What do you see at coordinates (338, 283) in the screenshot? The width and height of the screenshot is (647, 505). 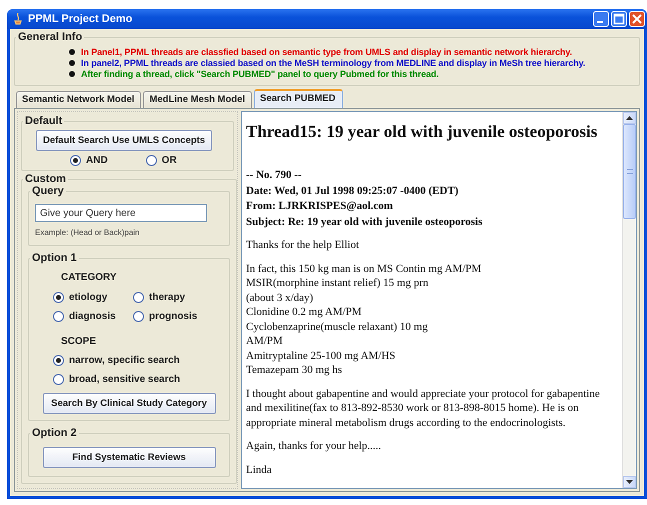 I see `text-line: MSIR(morphine instant relief) 15 mg prn` at bounding box center [338, 283].